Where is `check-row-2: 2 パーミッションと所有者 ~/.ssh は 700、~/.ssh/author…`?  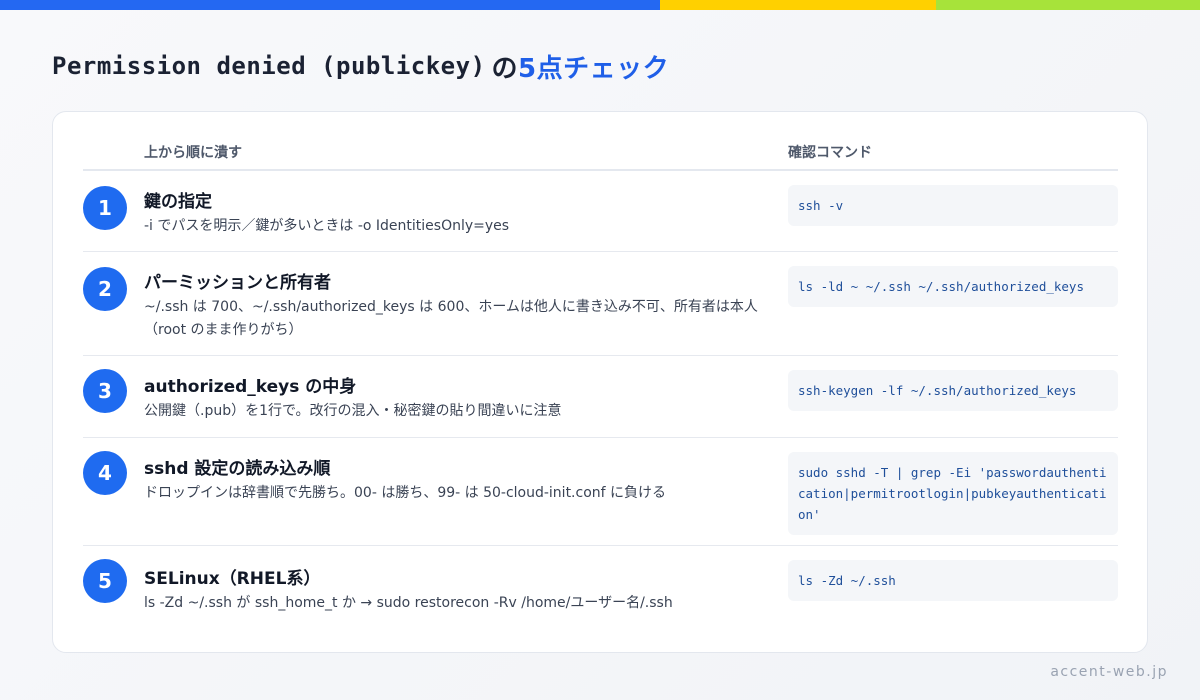
check-row-2: 2 パーミッションと所有者 ~/.ssh は 700、~/.ssh/author… is located at coordinates (600, 304).